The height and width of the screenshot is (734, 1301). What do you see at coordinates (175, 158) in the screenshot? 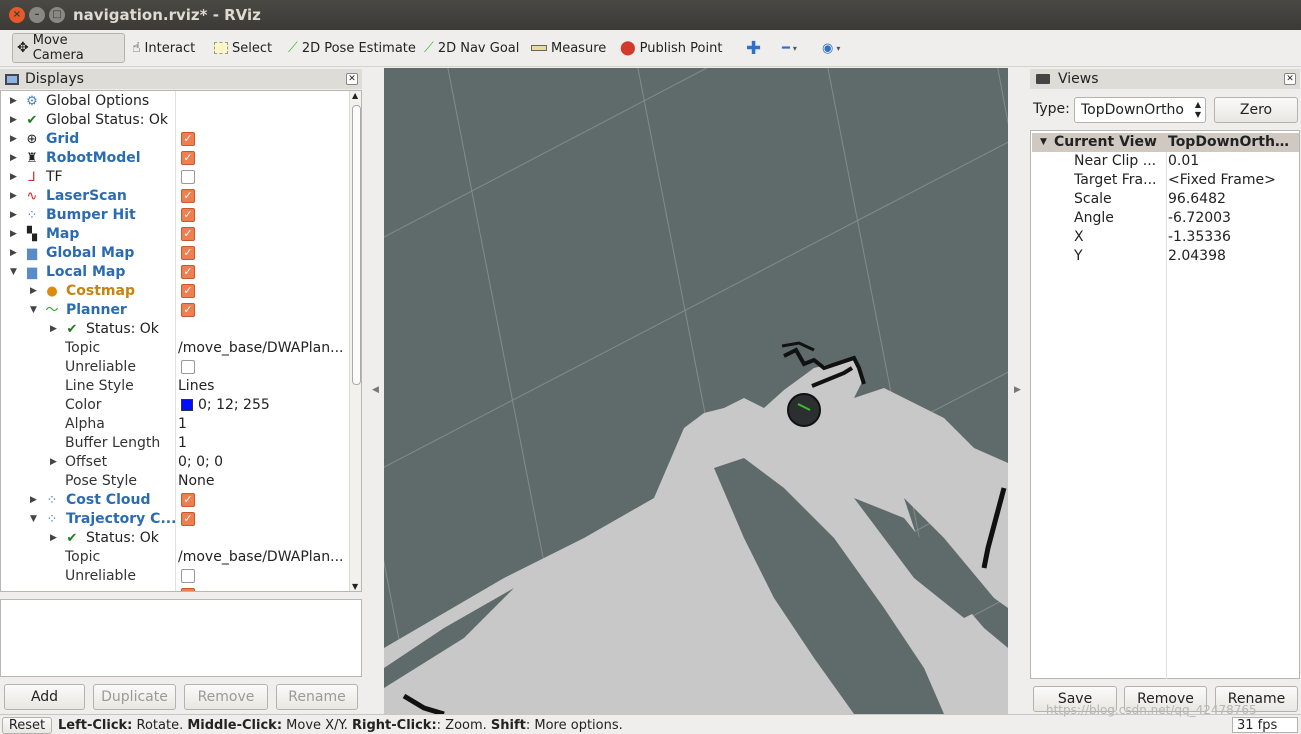
I see `tree-item-robot-model: ▶ ♜ RobotModel ✓` at bounding box center [175, 158].